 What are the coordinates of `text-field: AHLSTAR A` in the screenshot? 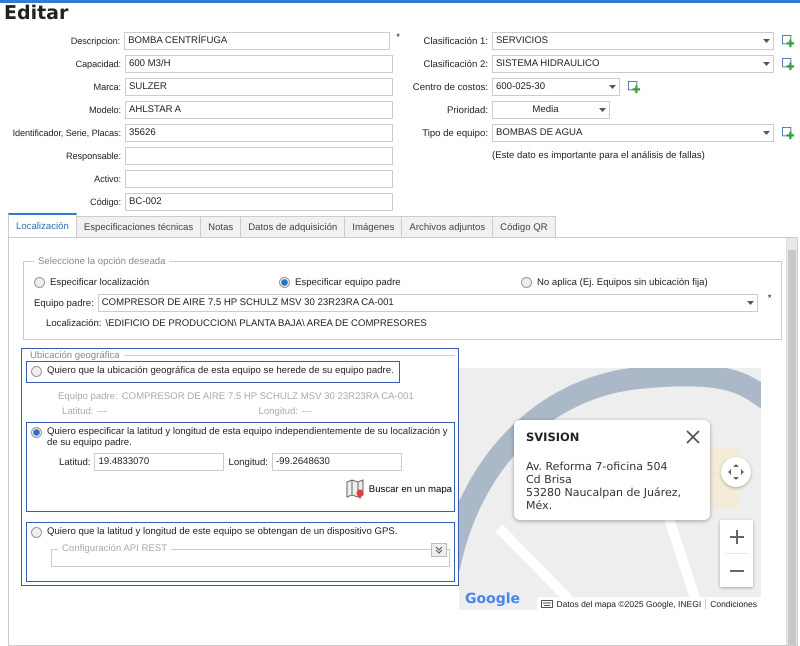 It's located at (259, 110).